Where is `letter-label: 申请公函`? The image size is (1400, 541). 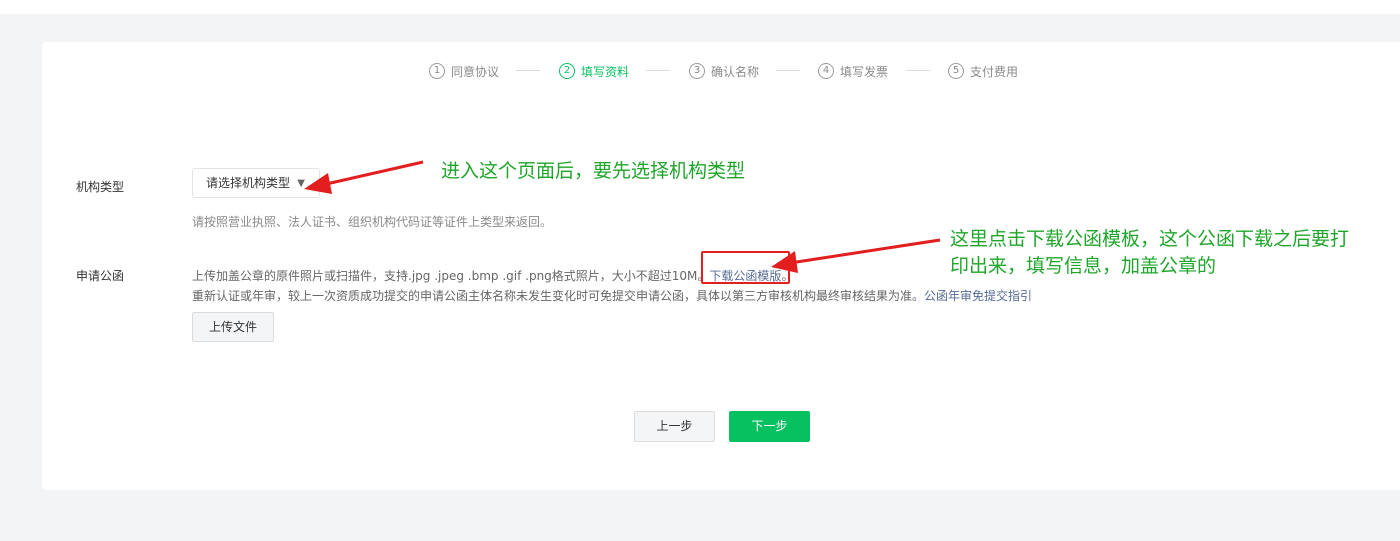 letter-label: 申请公函 is located at coordinates (100, 276).